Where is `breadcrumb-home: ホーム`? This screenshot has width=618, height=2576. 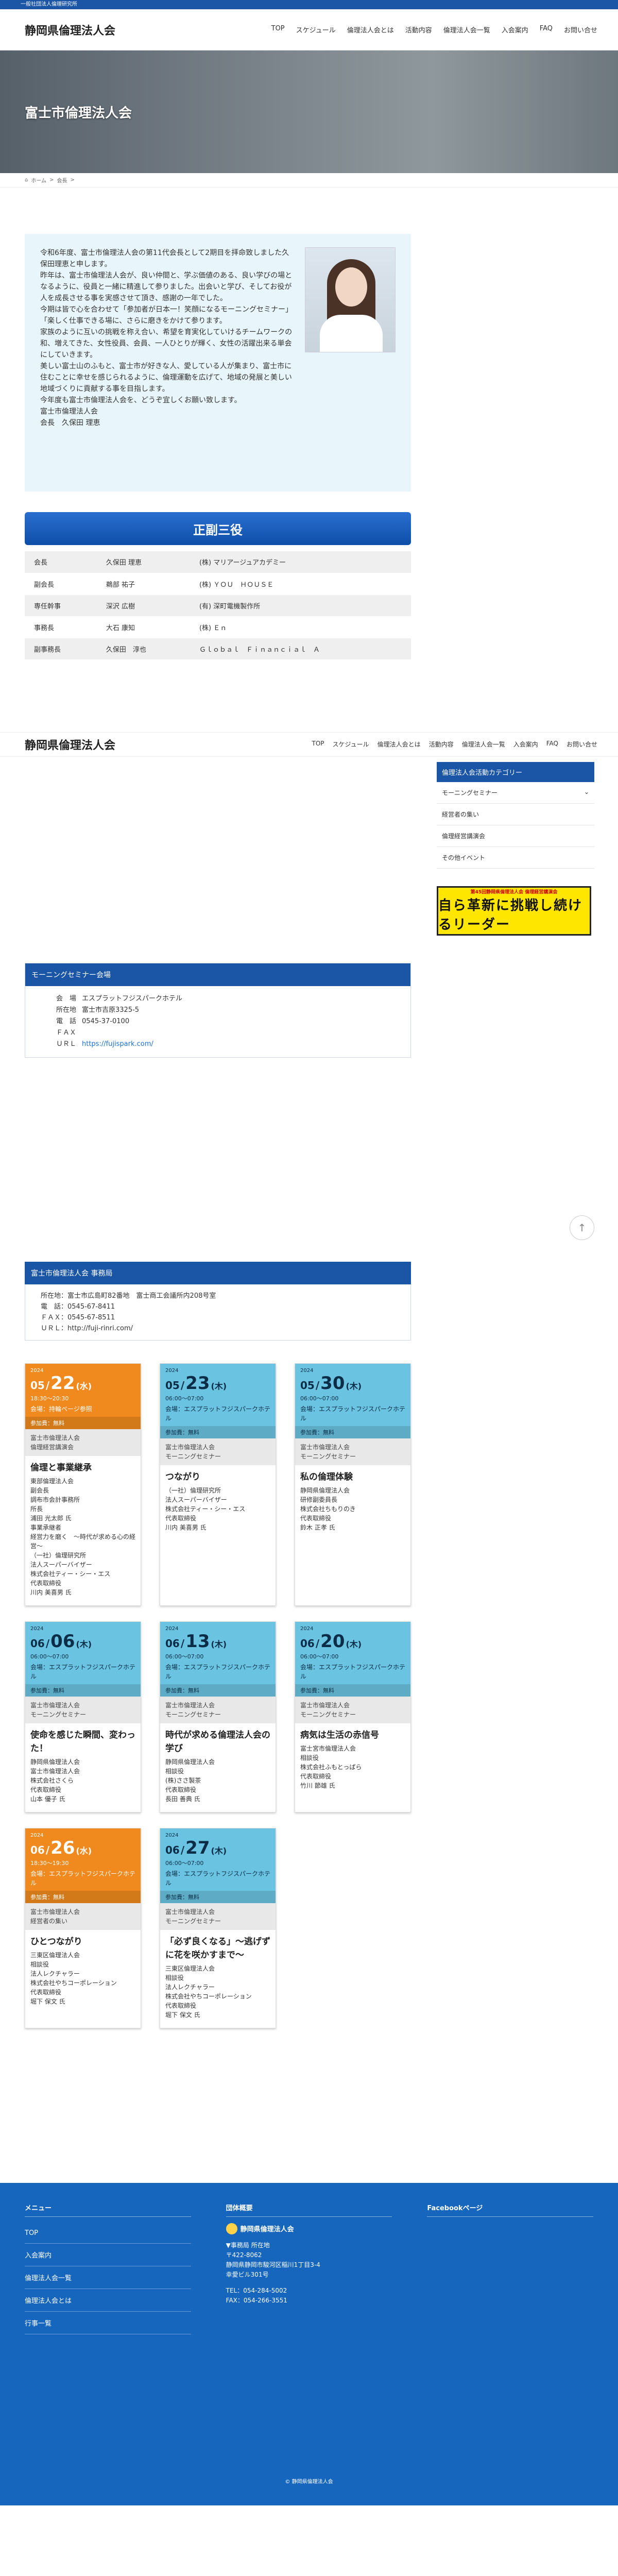
breadcrumb-home: ホーム is located at coordinates (38, 180).